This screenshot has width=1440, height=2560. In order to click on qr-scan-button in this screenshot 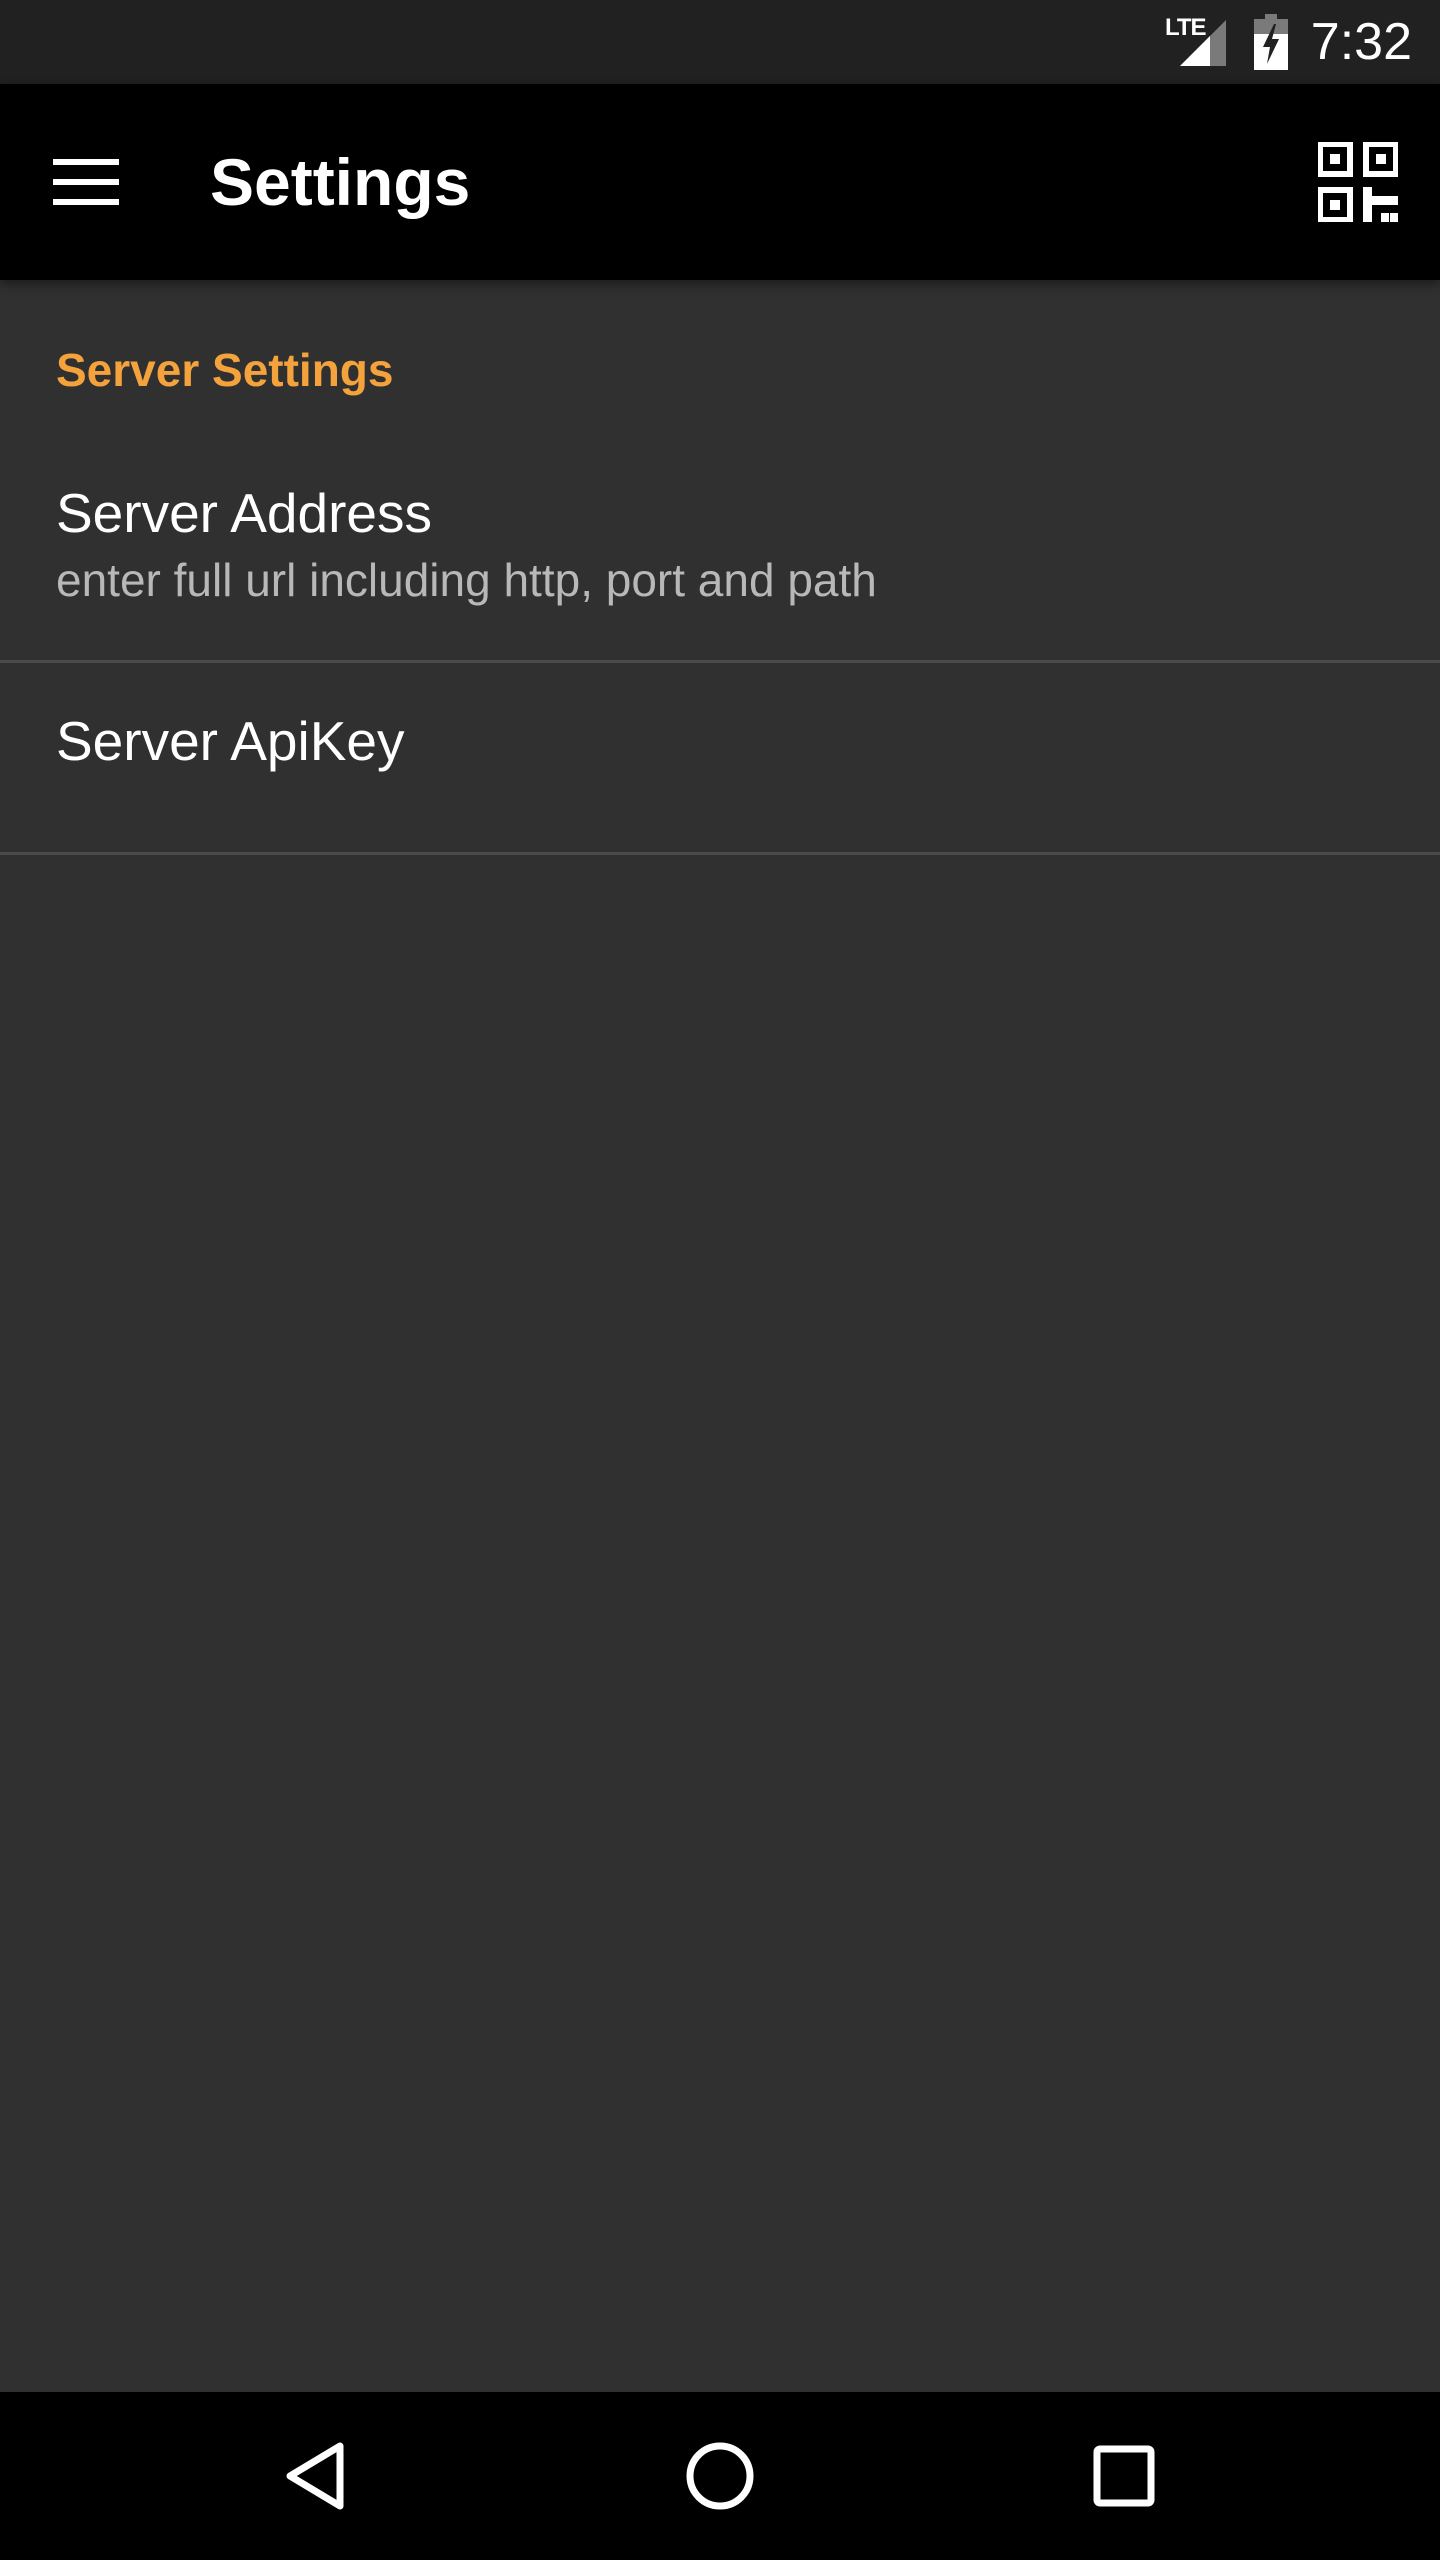, I will do `click(1358, 182)`.